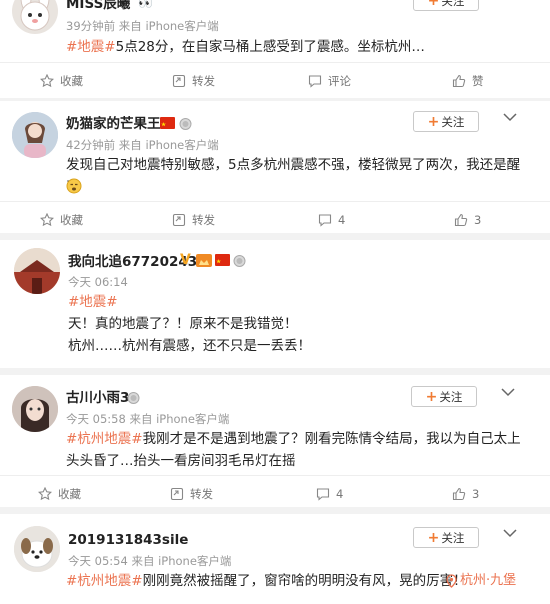 The height and width of the screenshot is (604, 550). Describe the element at coordinates (481, 581) in the screenshot. I see `location-tag: 杭州·九堡` at that location.